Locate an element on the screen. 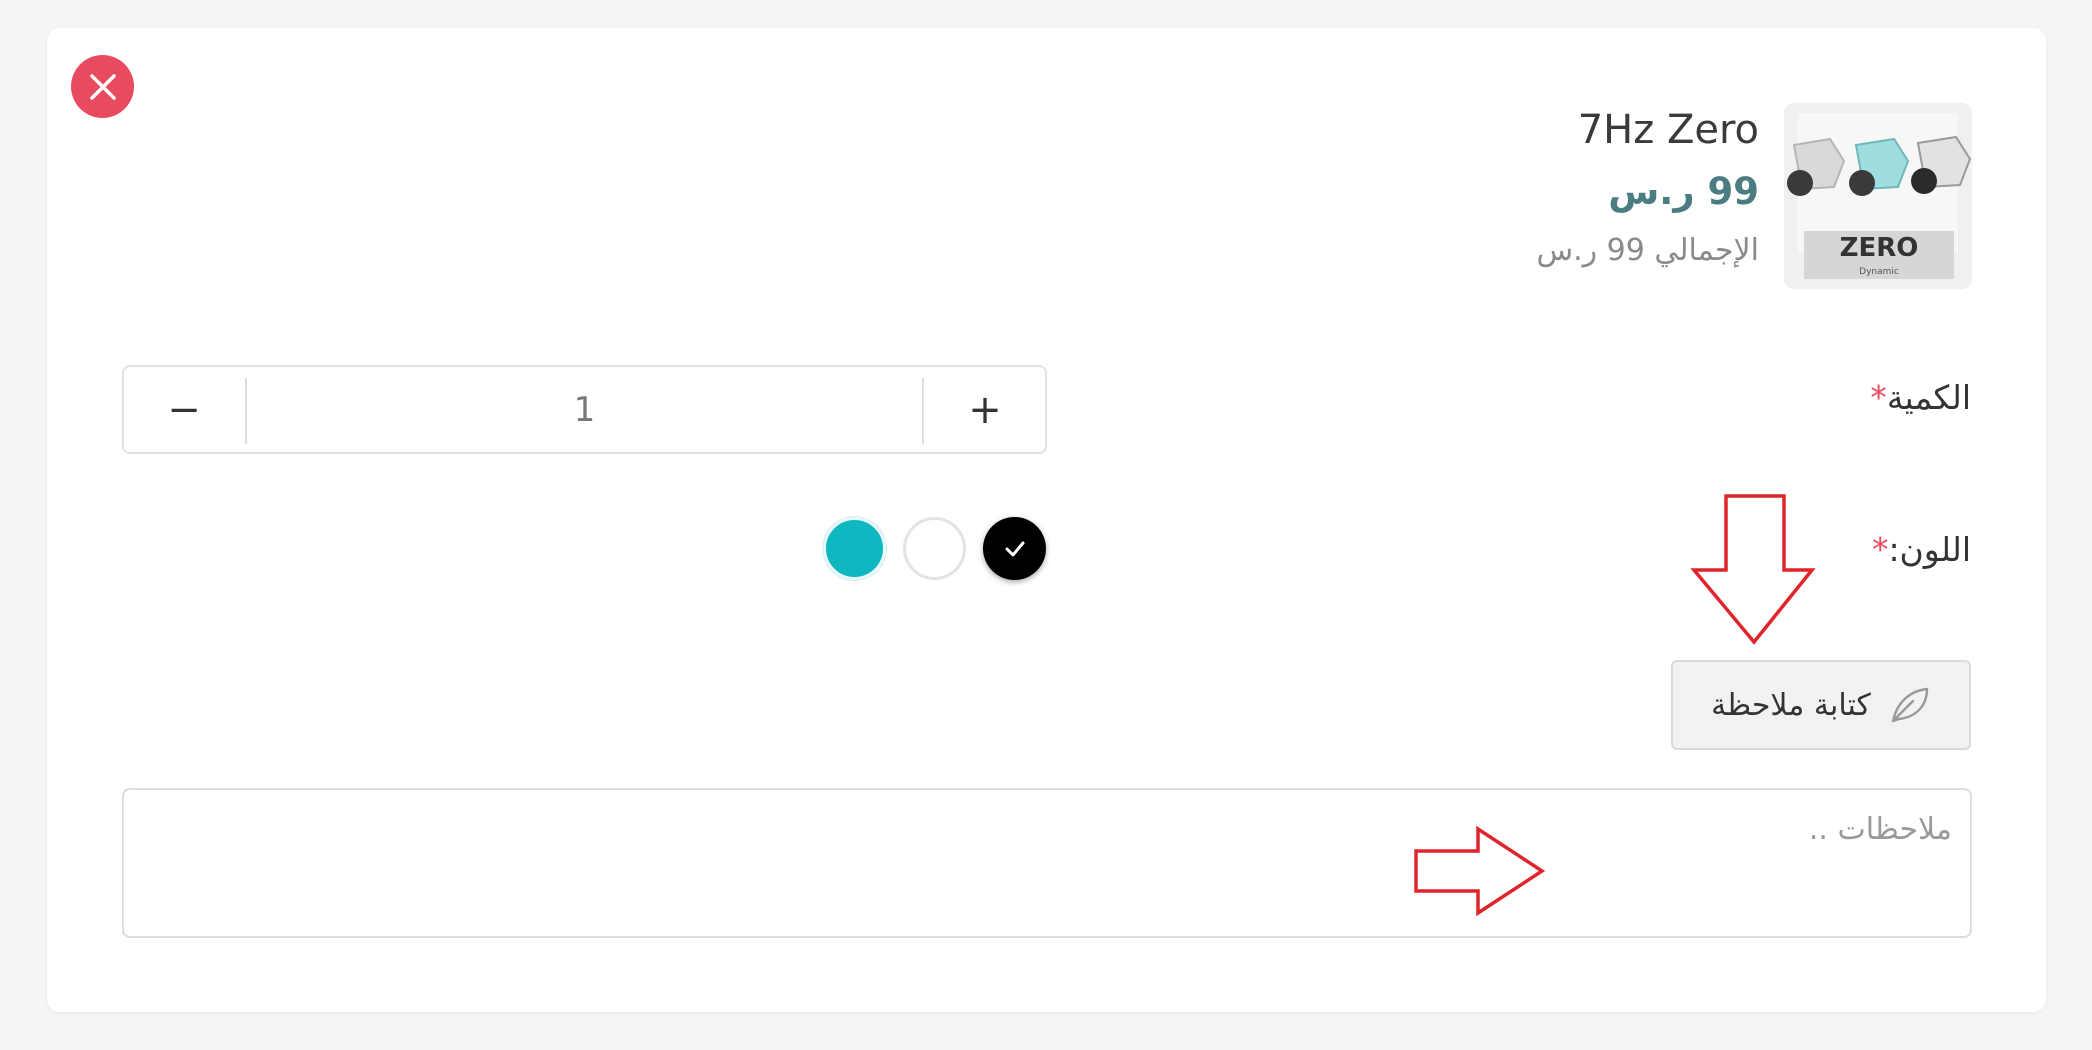  color-label: اللون:* is located at coordinates (1921, 549).